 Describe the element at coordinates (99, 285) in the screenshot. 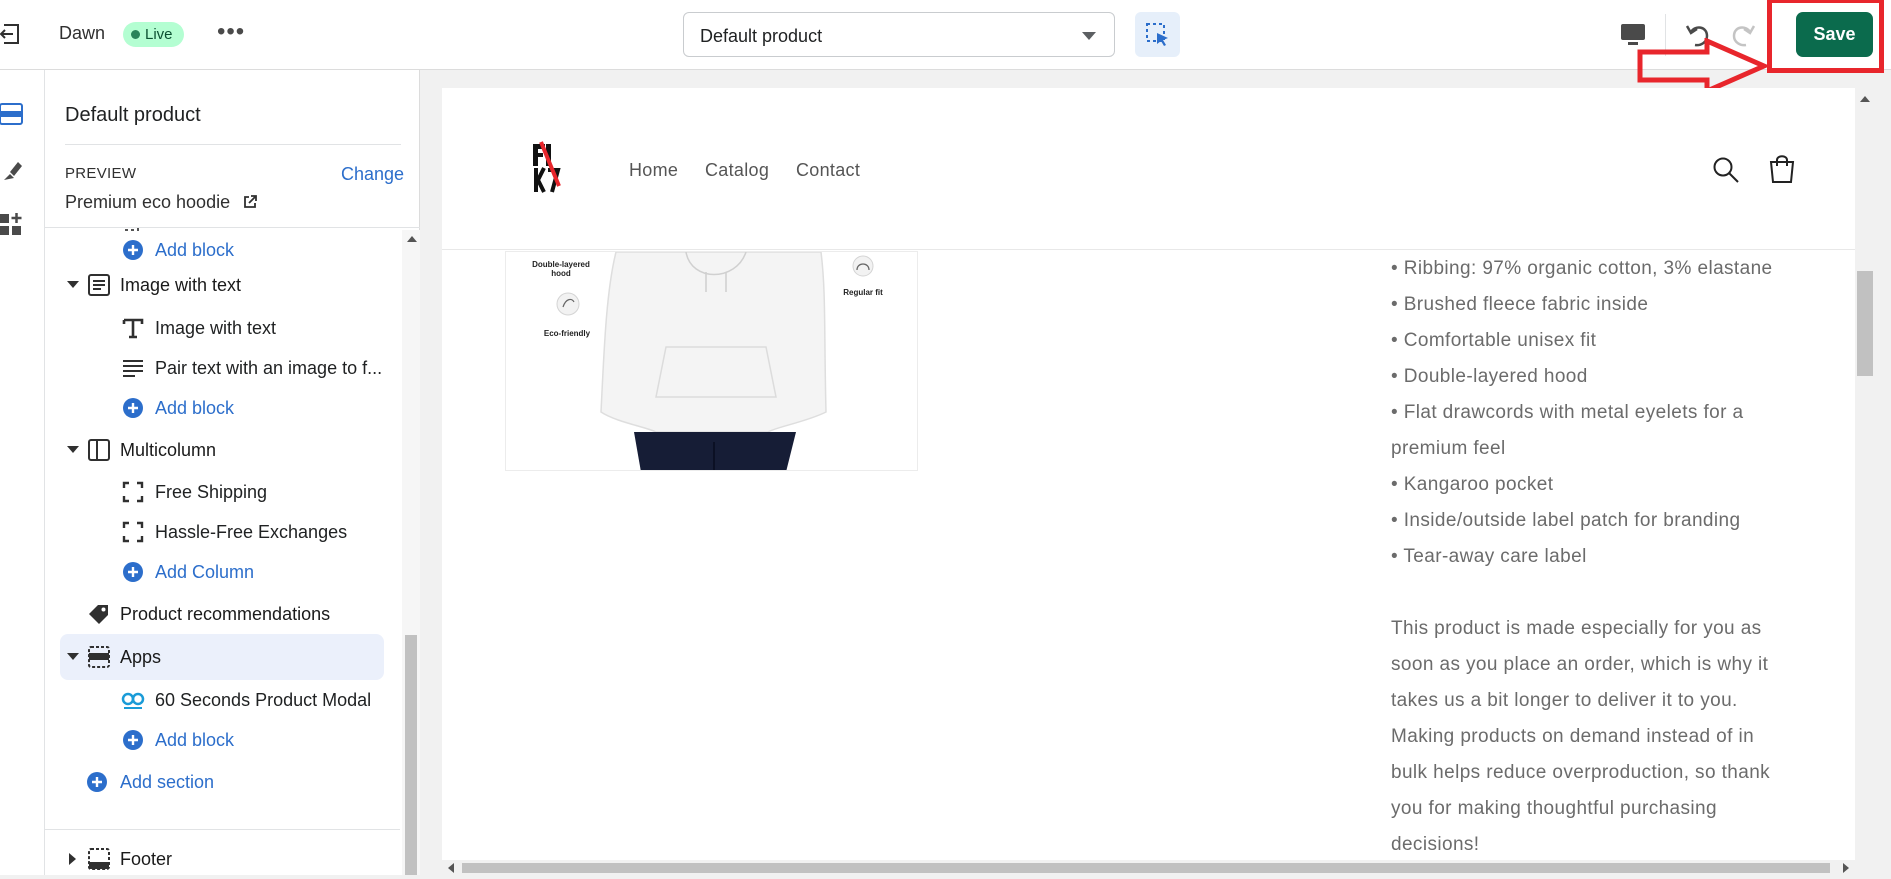

I see `image-with-text-icon` at that location.